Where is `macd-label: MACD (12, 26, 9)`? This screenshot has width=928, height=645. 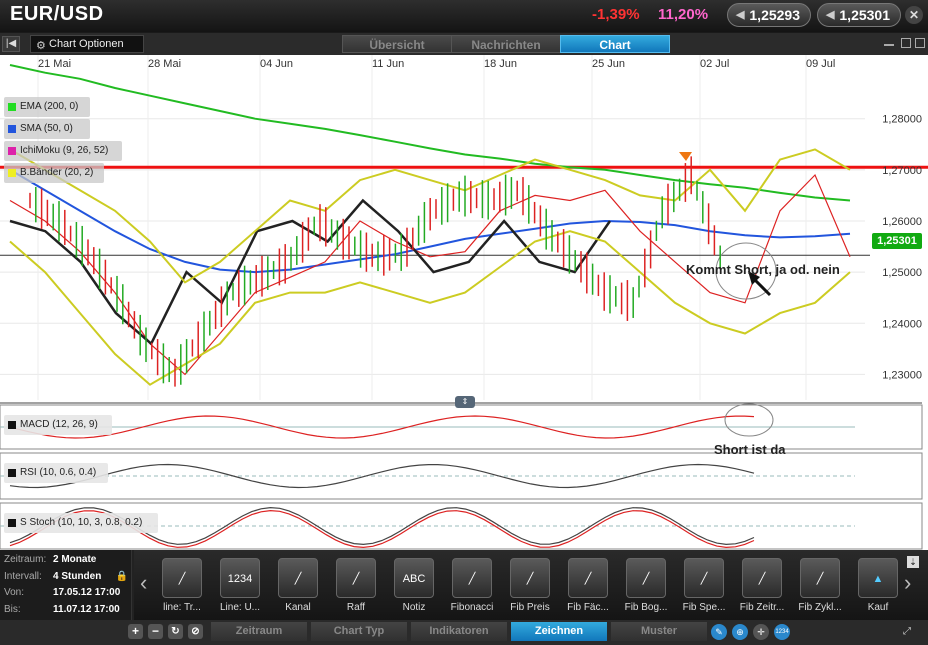 macd-label: MACD (12, 26, 9) is located at coordinates (58, 425).